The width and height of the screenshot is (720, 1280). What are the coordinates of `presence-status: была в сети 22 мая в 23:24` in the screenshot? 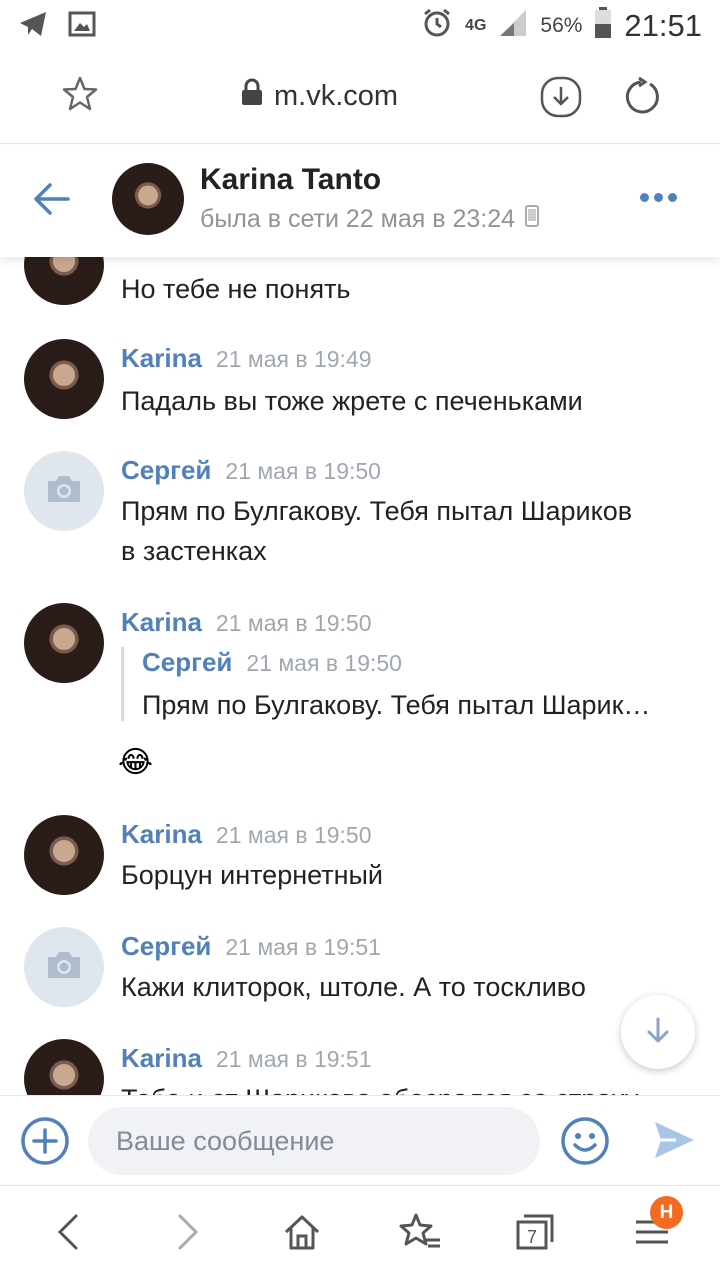 It's located at (370, 219).